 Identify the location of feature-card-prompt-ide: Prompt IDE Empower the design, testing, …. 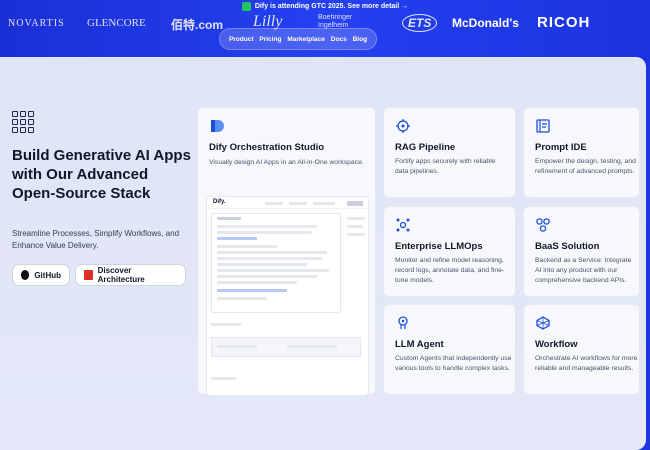
(581, 152).